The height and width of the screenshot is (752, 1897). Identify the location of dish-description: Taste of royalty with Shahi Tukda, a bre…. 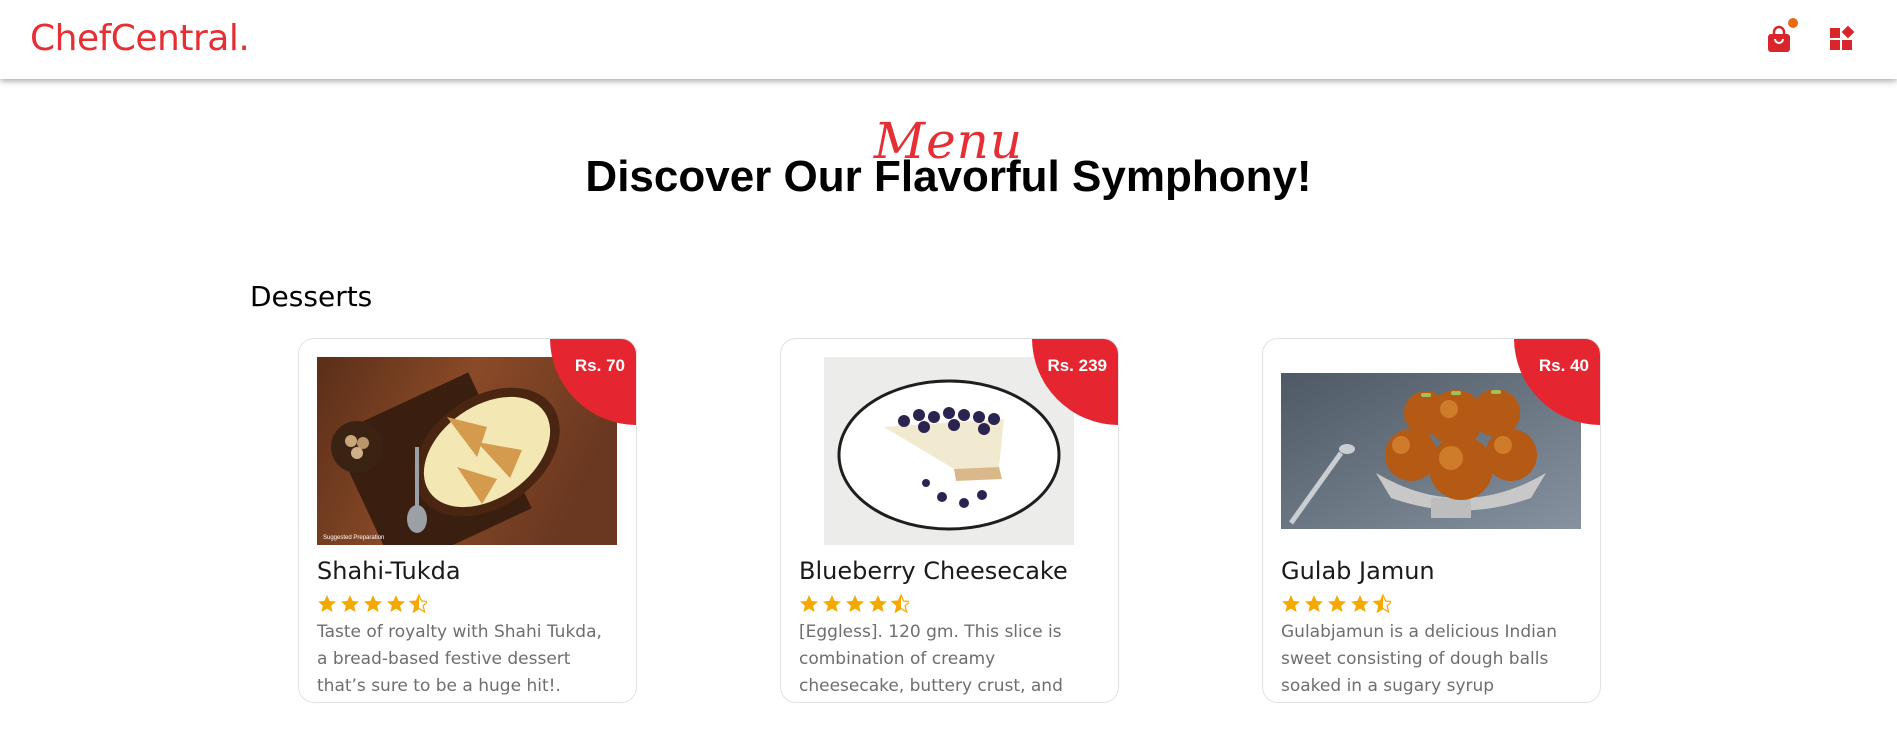
(459, 659).